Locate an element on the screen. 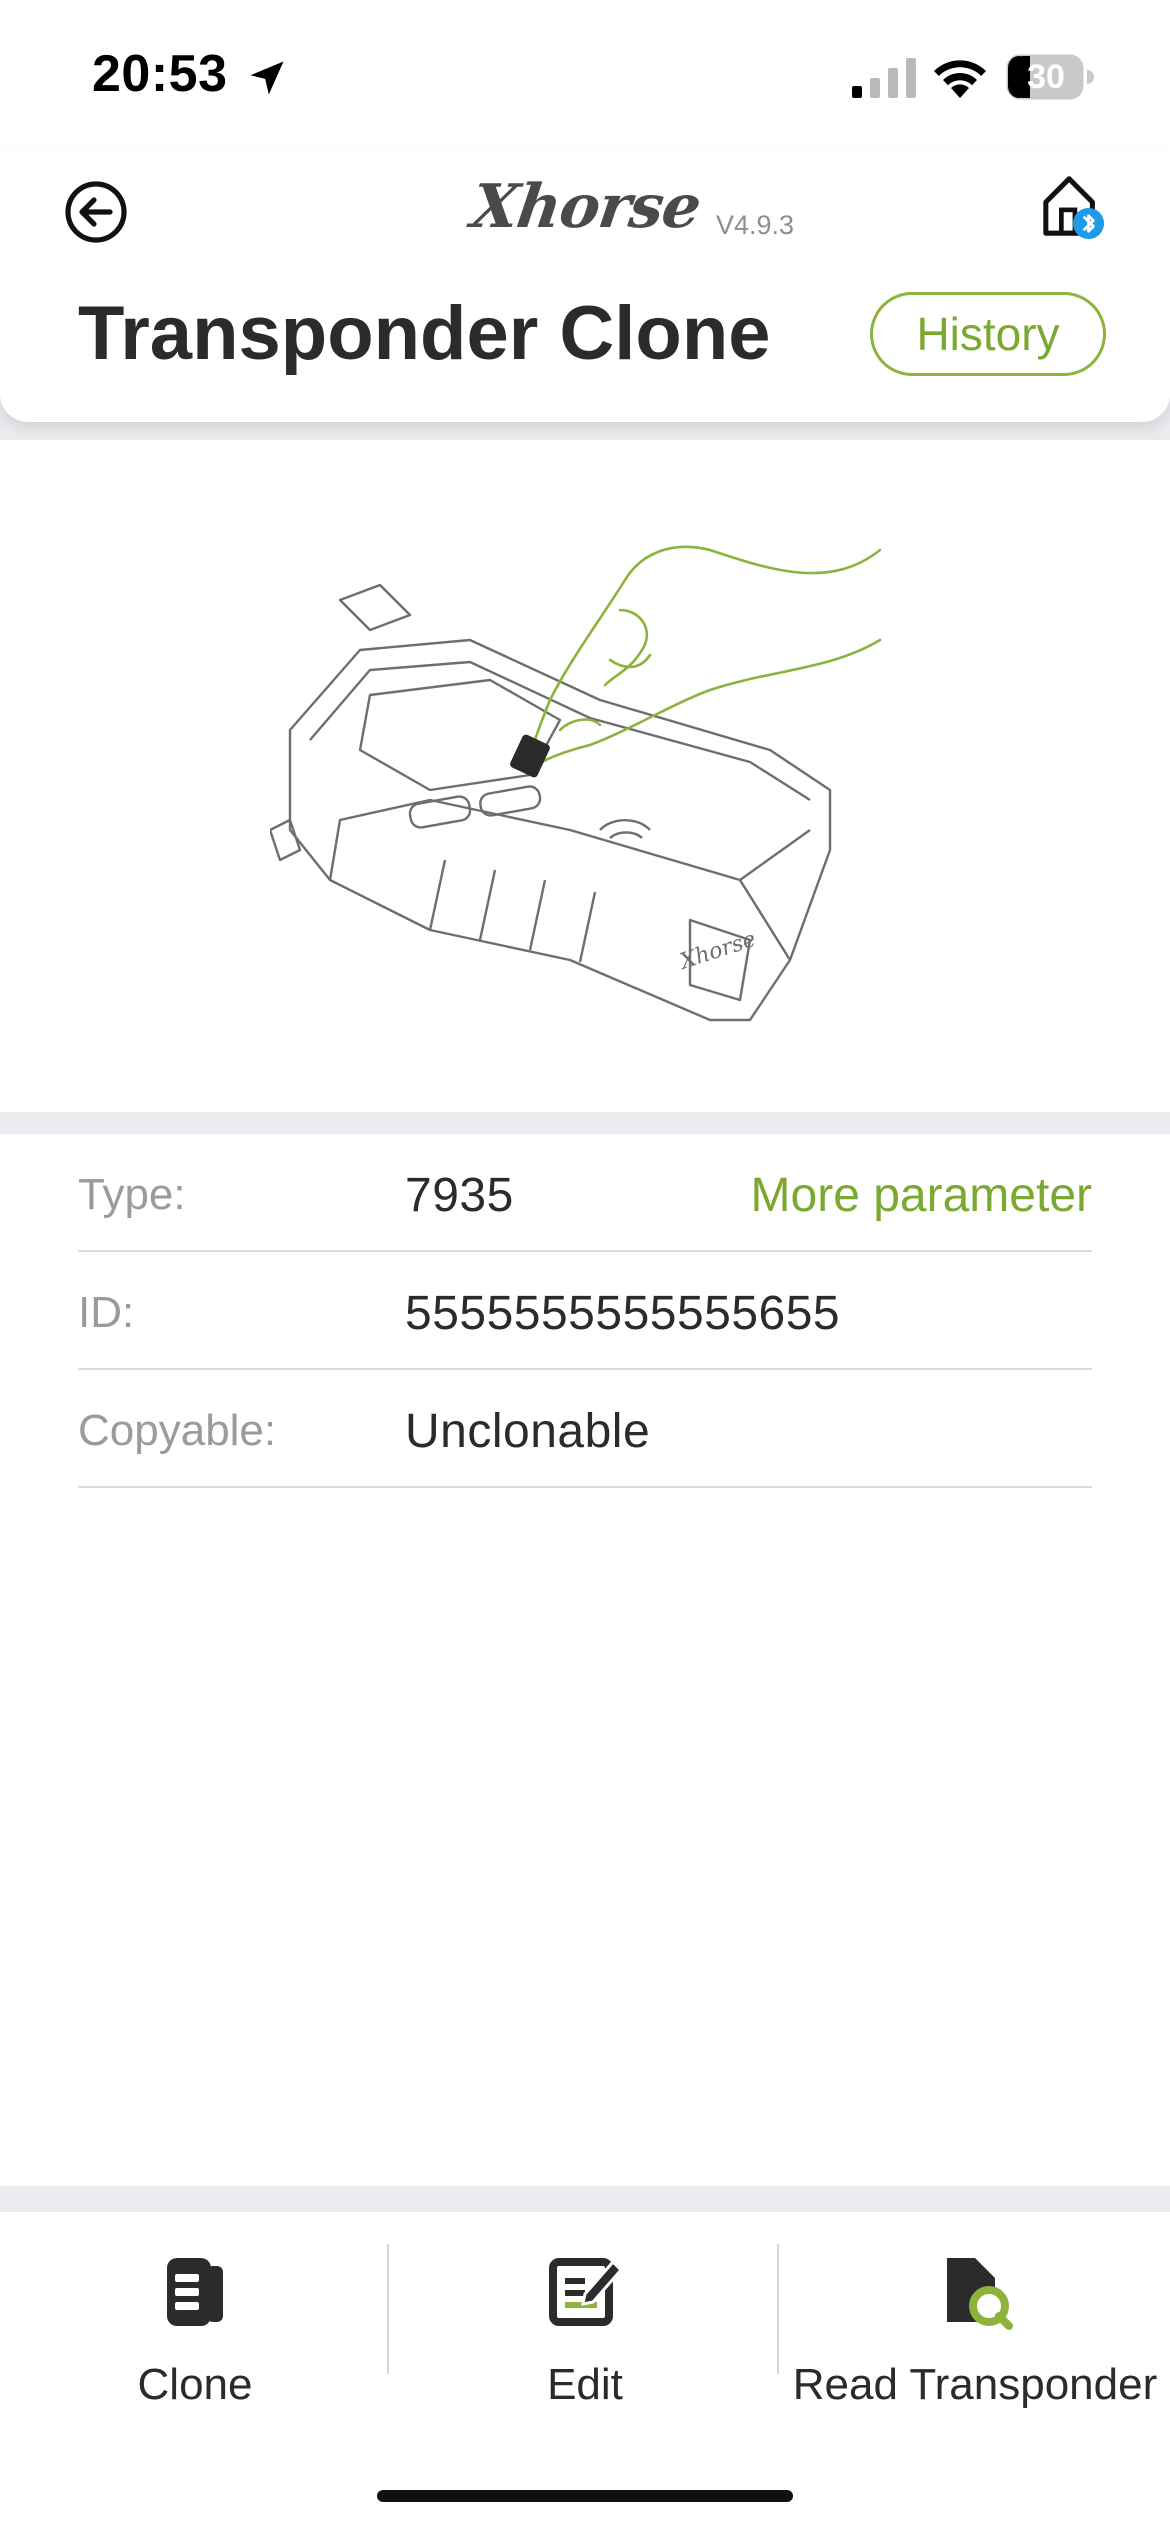  type-value: 7935 is located at coordinates (459, 1195).